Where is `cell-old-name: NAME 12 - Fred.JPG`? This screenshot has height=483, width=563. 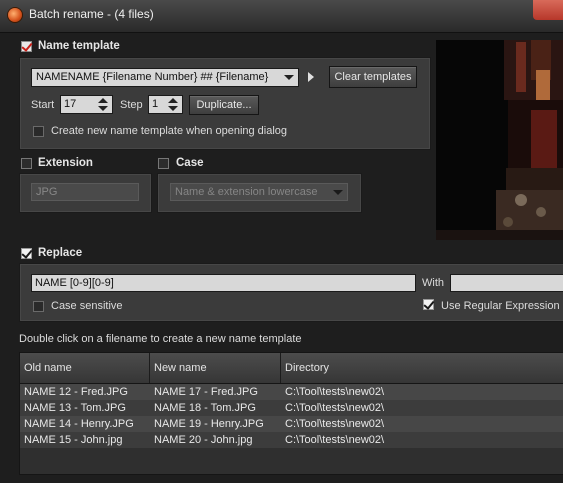 cell-old-name: NAME 12 - Fred.JPG is located at coordinates (76, 392).